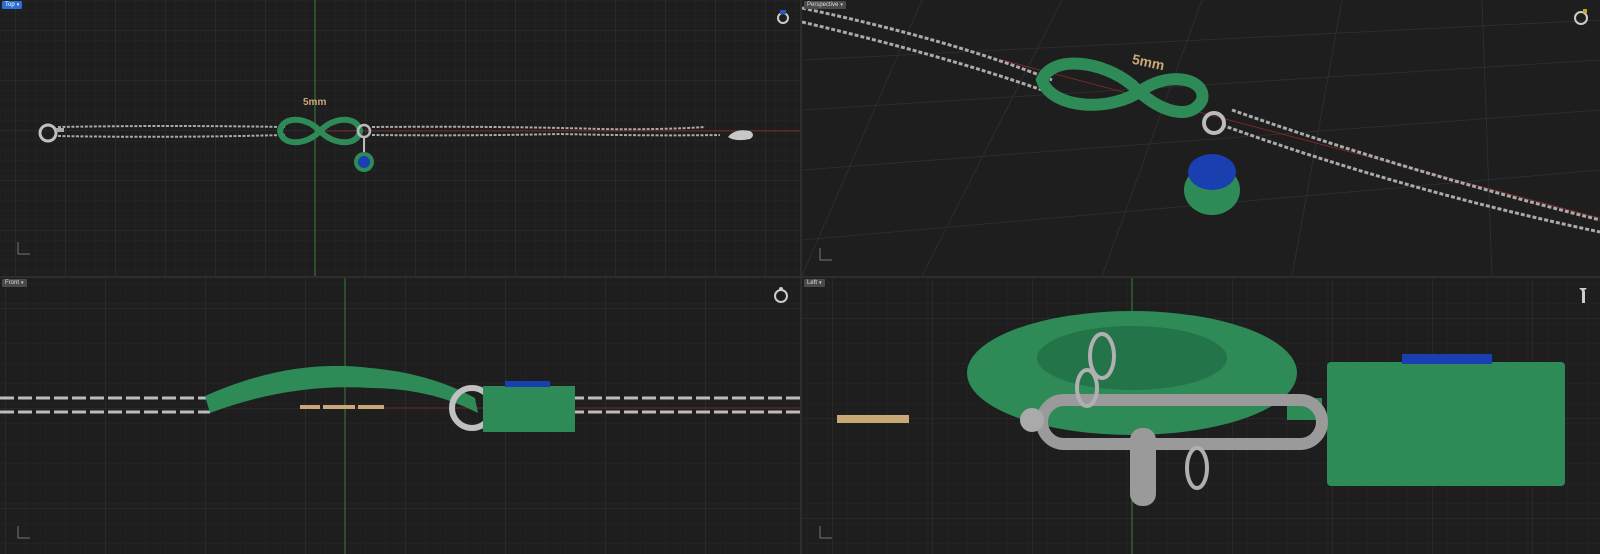 The width and height of the screenshot is (1600, 554). Describe the element at coordinates (529, 409) in the screenshot. I see `stone-setting-front` at that location.